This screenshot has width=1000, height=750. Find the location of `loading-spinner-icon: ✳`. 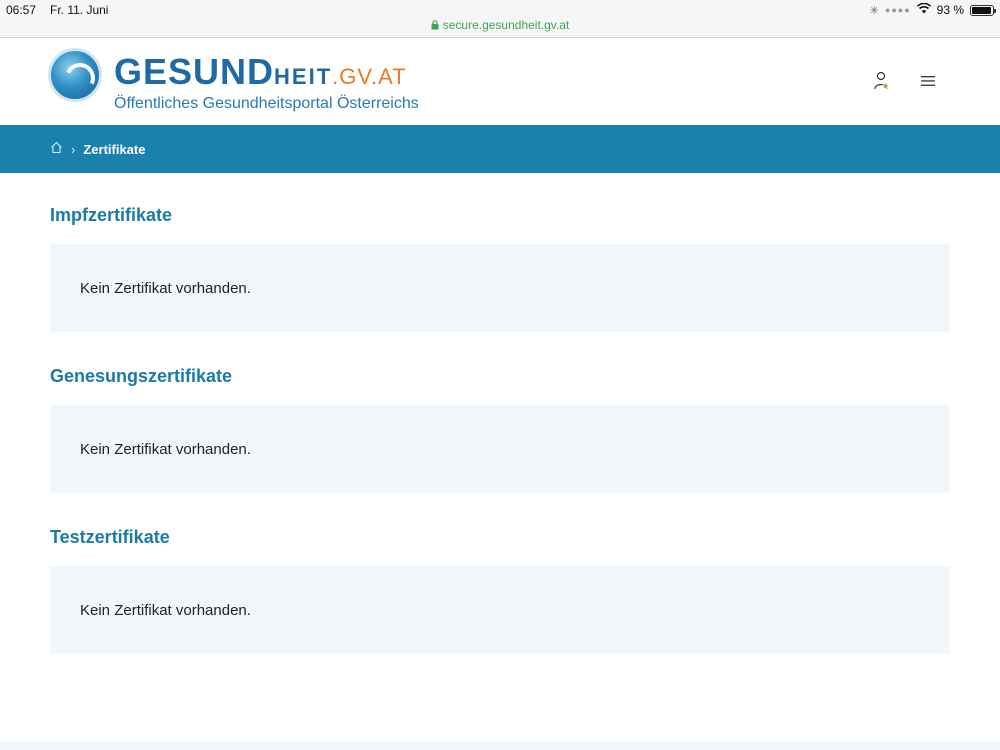

loading-spinner-icon: ✳ is located at coordinates (874, 10).